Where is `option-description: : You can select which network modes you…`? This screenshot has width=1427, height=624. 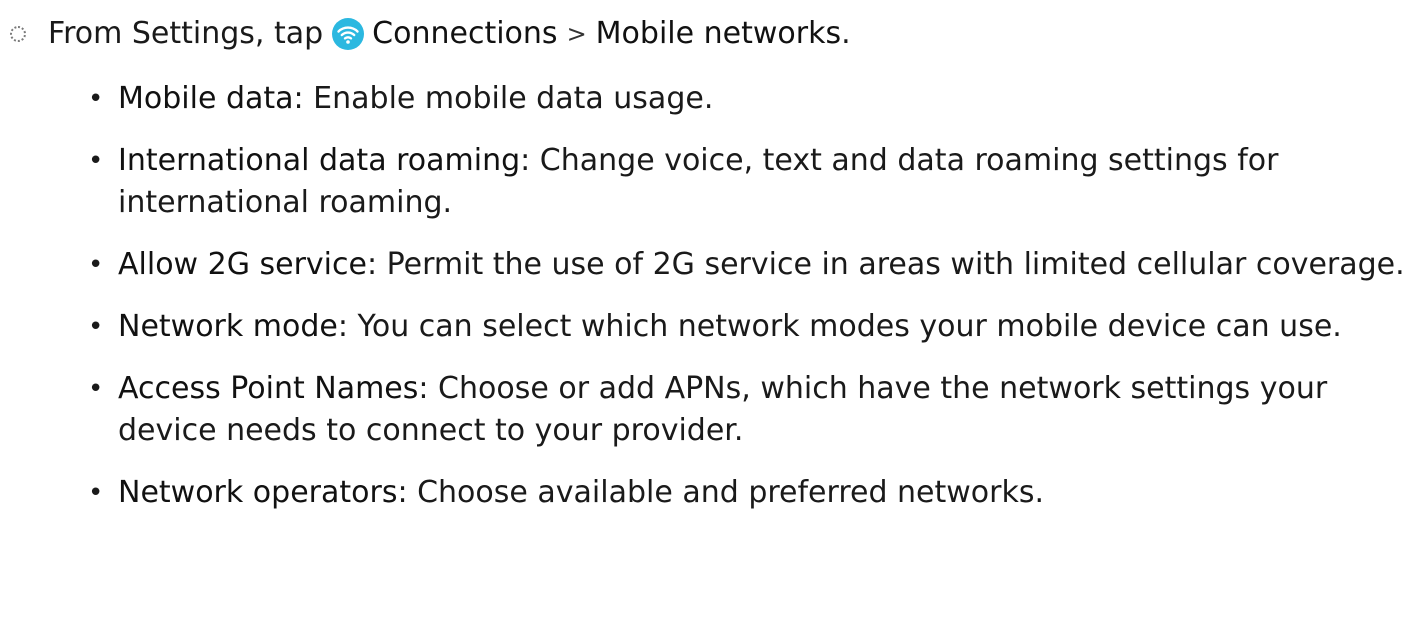 option-description: : You can select which network modes you… is located at coordinates (839, 326).